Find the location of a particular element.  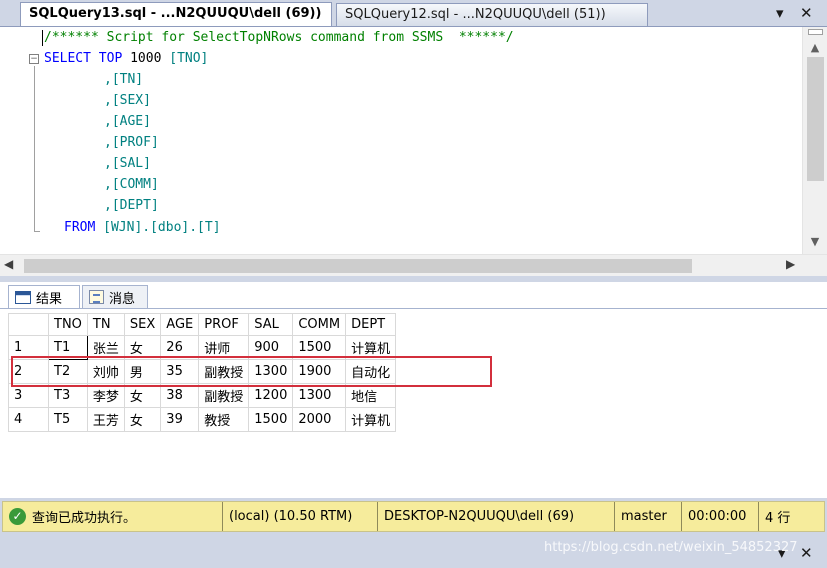

grid-cell: 男 is located at coordinates (142, 371).